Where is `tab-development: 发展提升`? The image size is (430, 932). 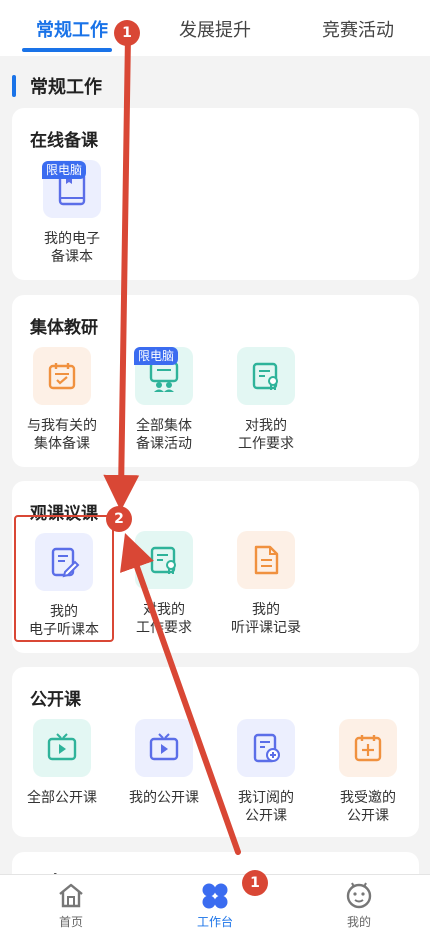
tab-development: 发展提升 is located at coordinates (215, 29).